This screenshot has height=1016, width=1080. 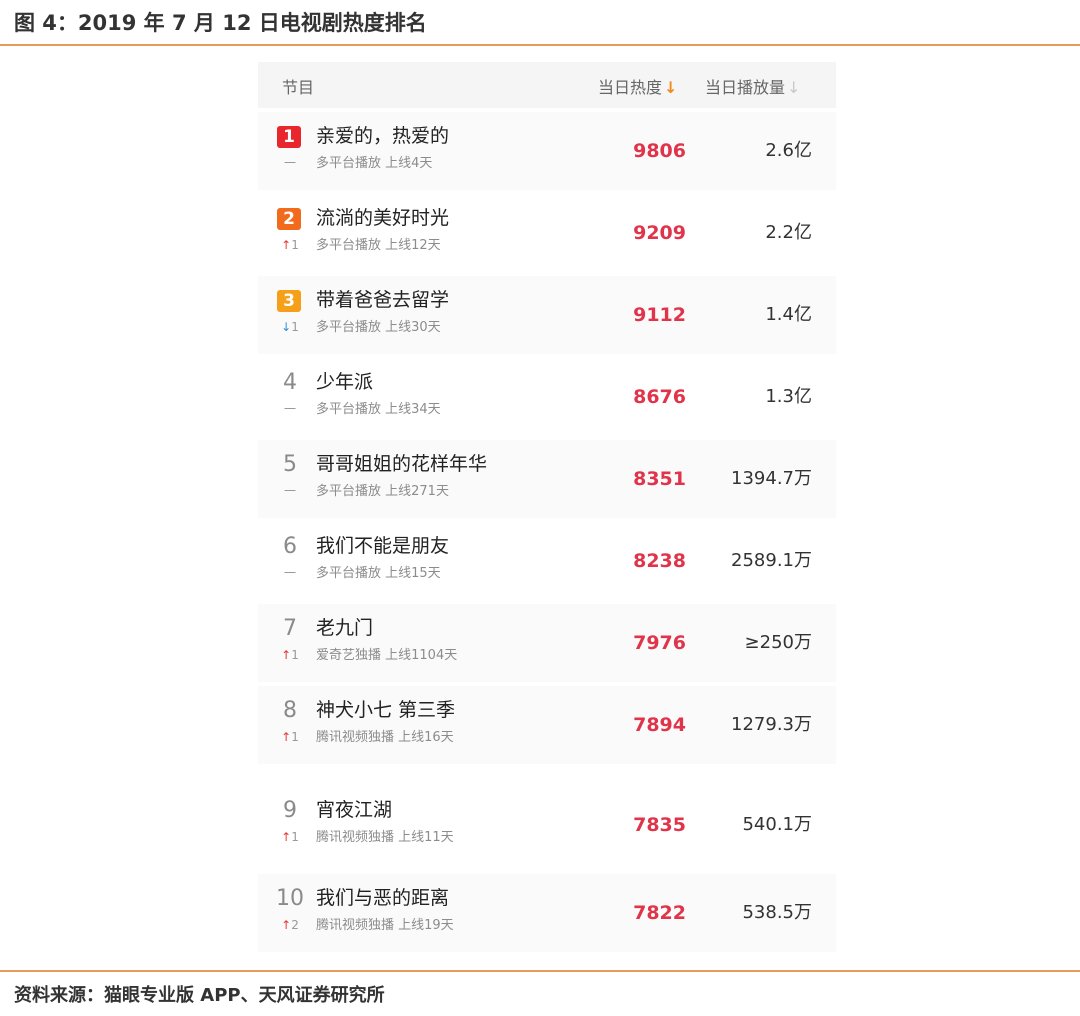 I want to click on show-meta: 多平台播放 上线15天, so click(x=378, y=573).